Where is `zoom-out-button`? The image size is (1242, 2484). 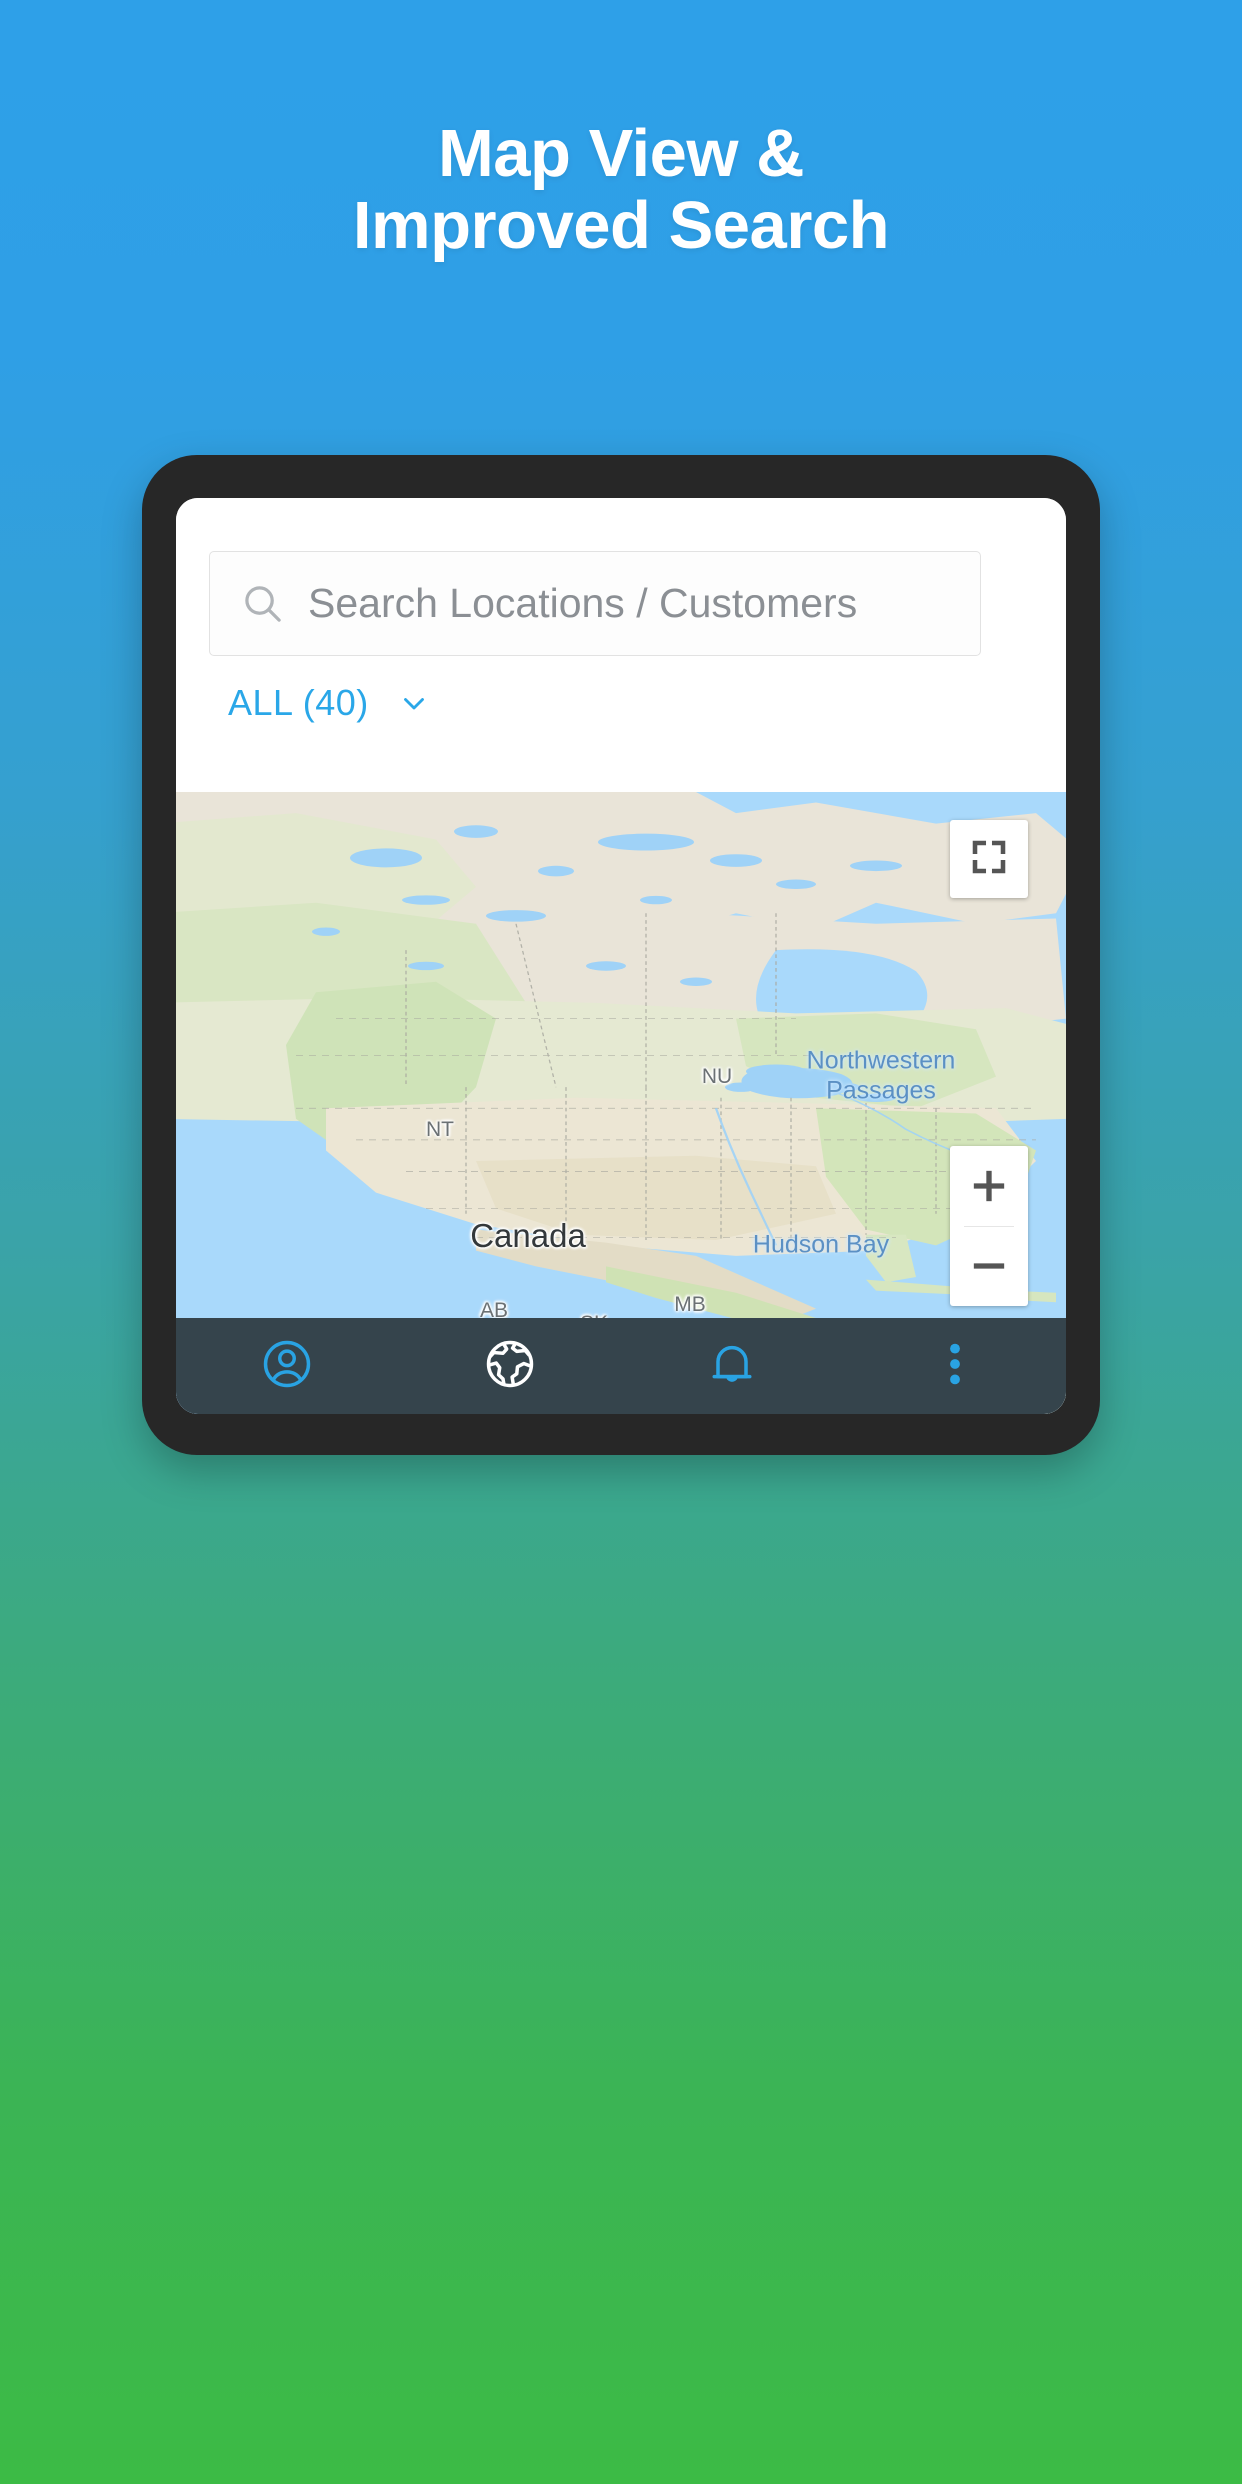
zoom-out-button is located at coordinates (989, 1267).